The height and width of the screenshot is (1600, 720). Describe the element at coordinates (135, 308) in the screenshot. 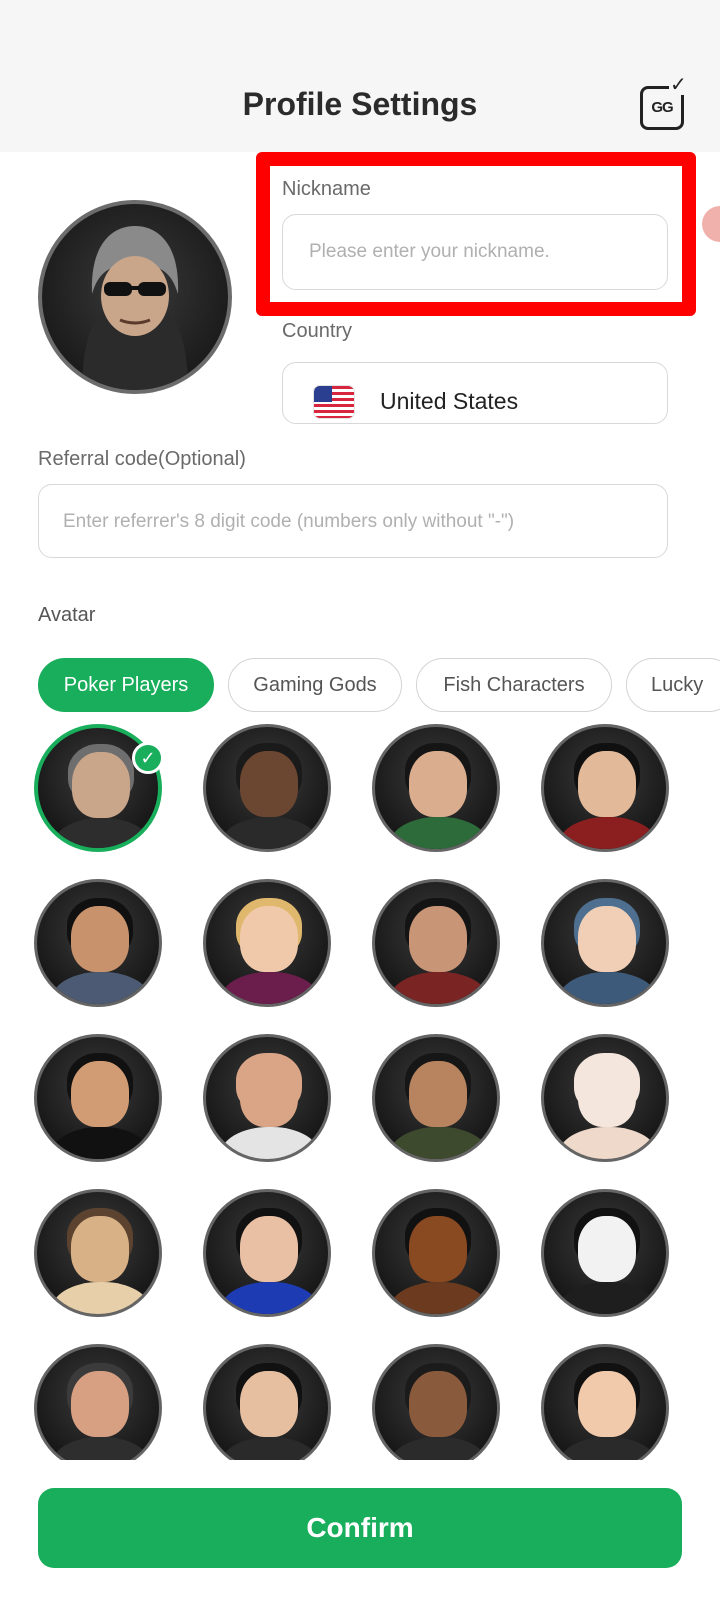

I see `hooded-man-avatar-icon` at that location.